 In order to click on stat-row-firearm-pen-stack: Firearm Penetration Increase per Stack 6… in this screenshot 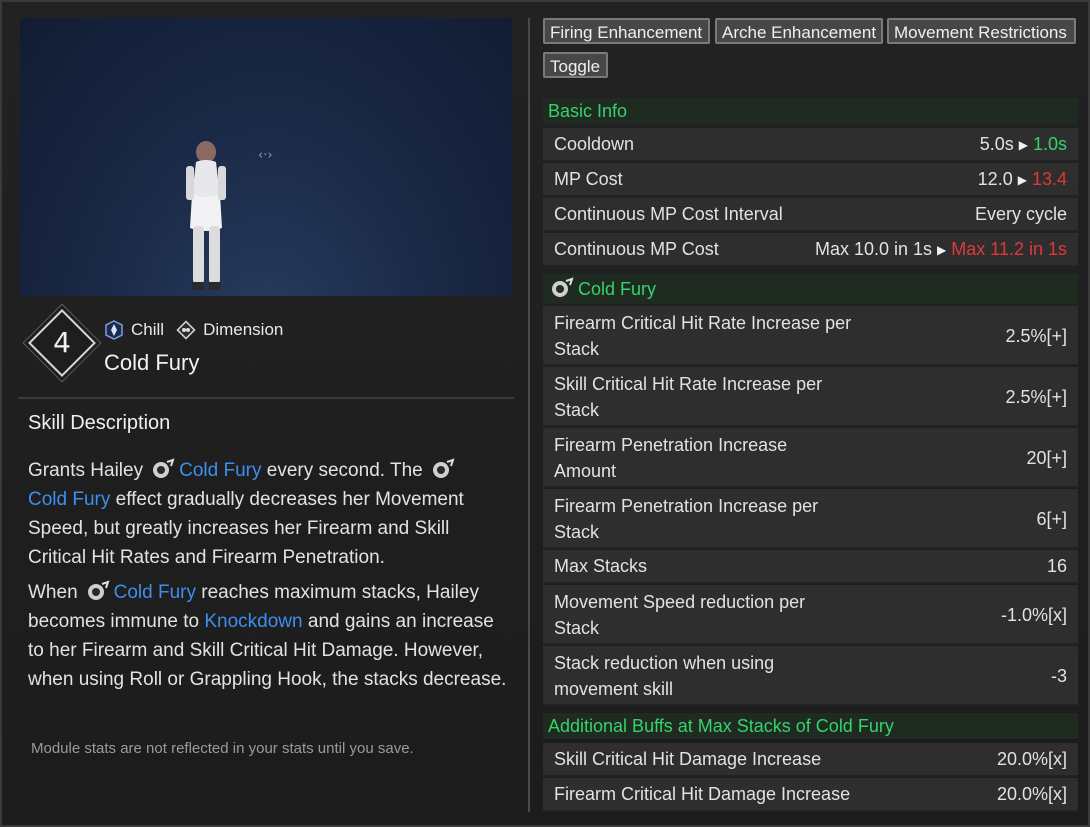, I will do `click(810, 519)`.